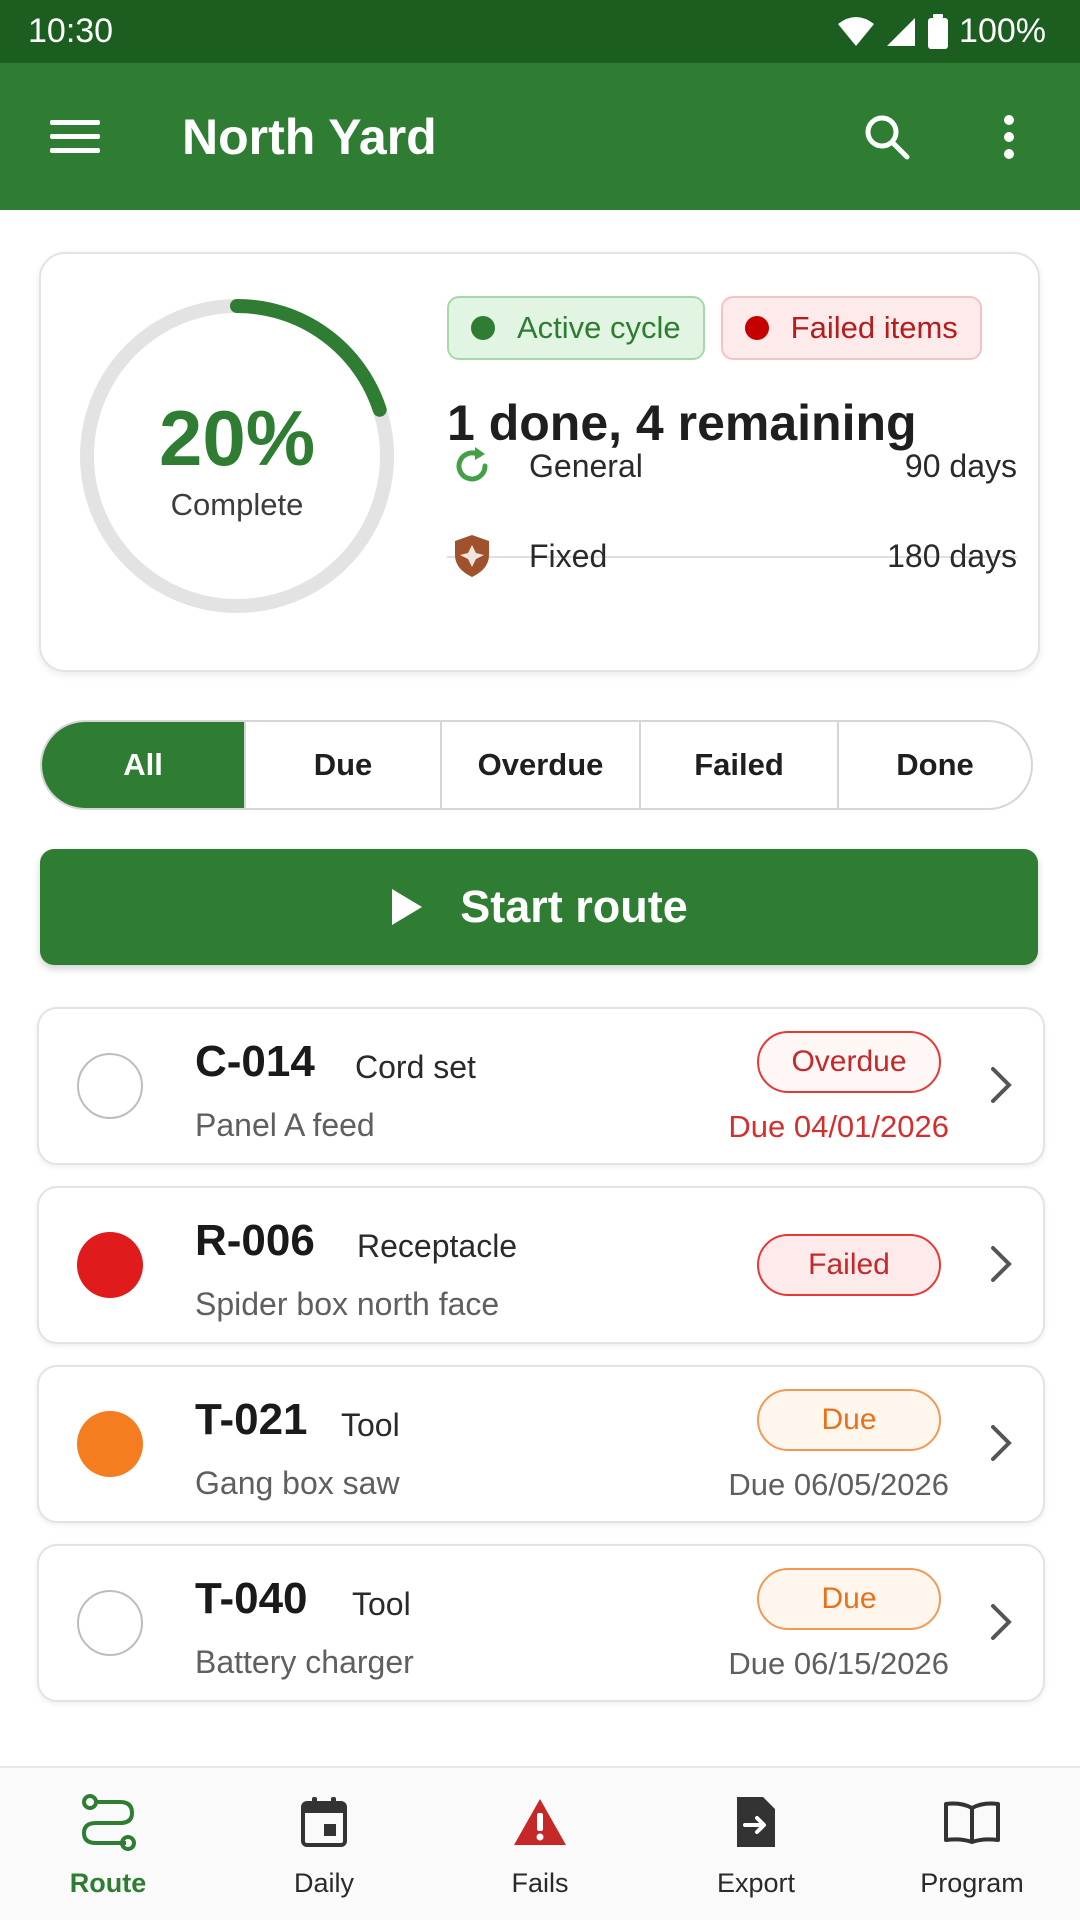 The width and height of the screenshot is (1080, 1920). I want to click on interval-row-general: General 90 days, so click(732, 466).